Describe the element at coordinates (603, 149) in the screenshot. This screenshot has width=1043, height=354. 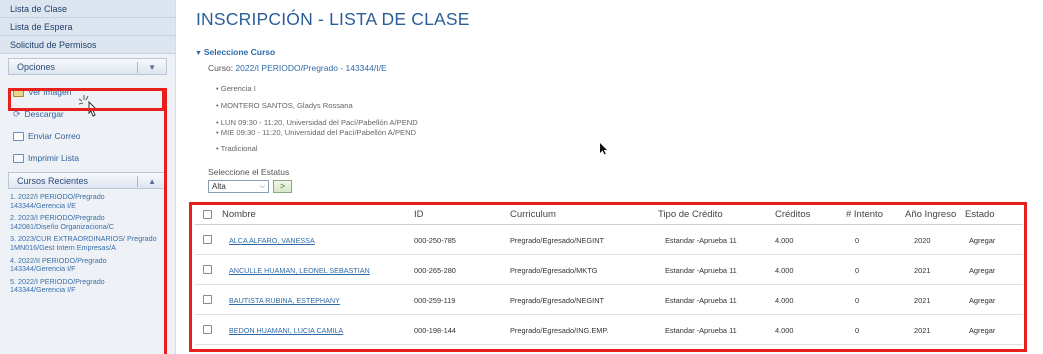
I see `mouse-pointer-icon` at that location.